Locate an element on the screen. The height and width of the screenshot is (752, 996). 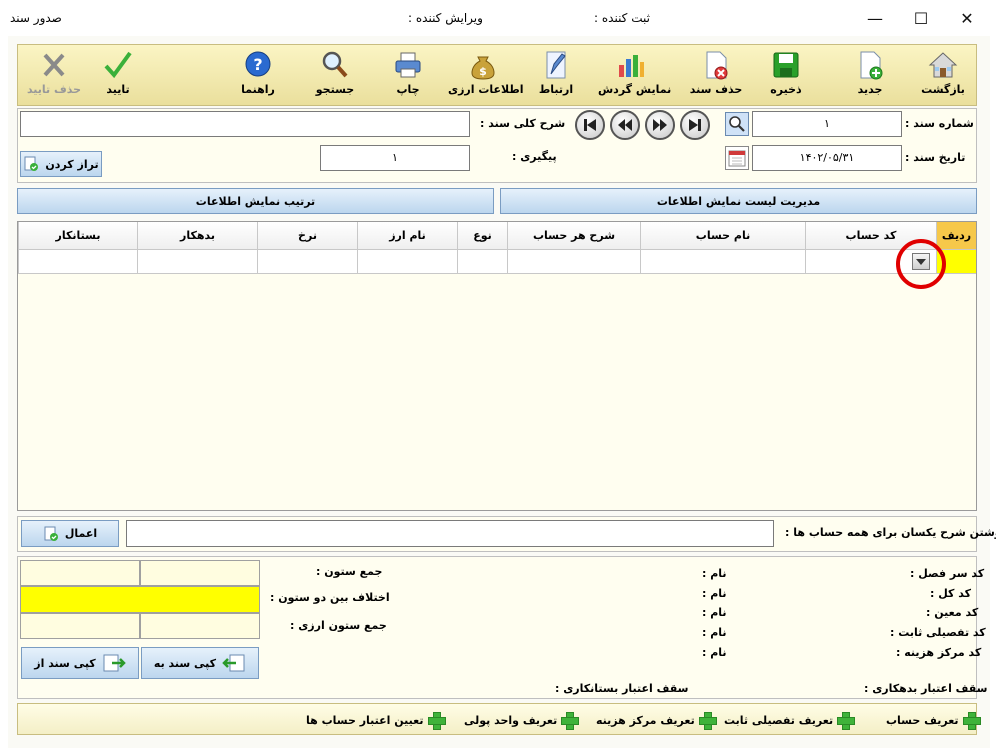
confirm-button: تایید is located at coordinates (118, 75).